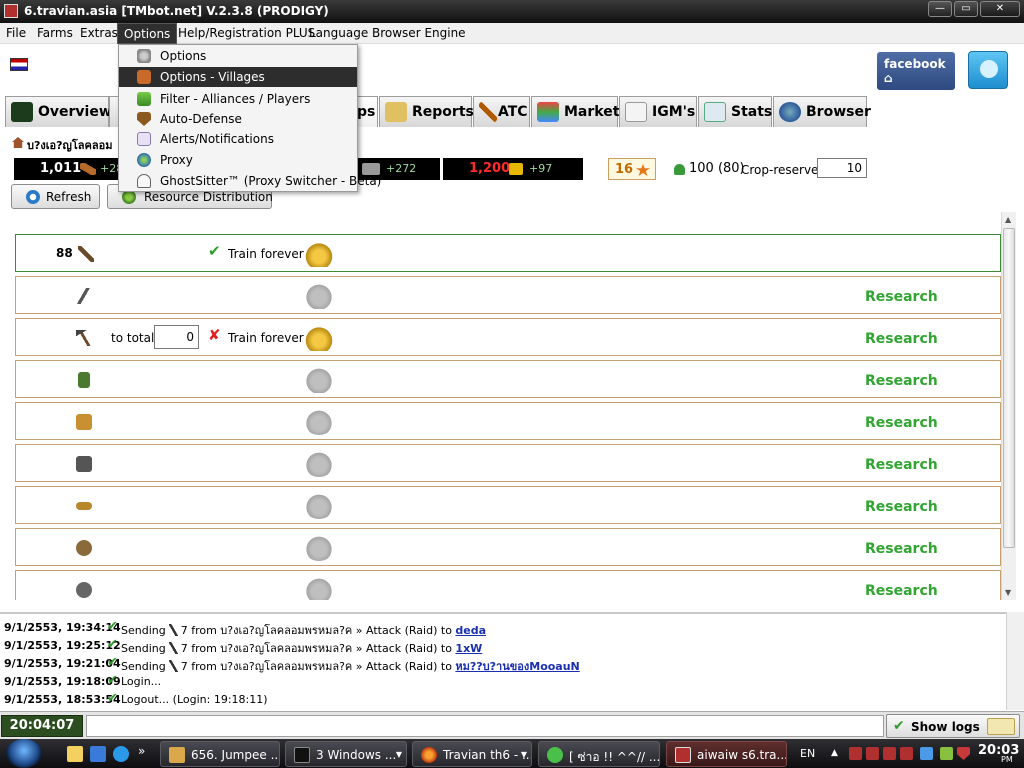 The image size is (1024, 768). What do you see at coordinates (517, 666) in the screenshot?
I see `log-target-link: หม??บ?านของMooauN` at bounding box center [517, 666].